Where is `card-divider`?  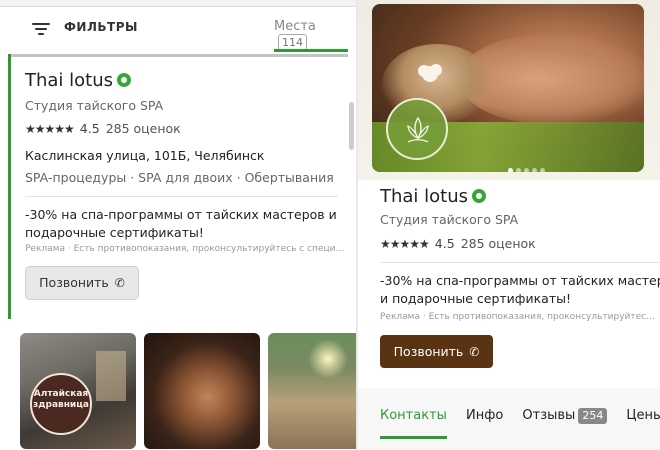 card-divider is located at coordinates (179, 55).